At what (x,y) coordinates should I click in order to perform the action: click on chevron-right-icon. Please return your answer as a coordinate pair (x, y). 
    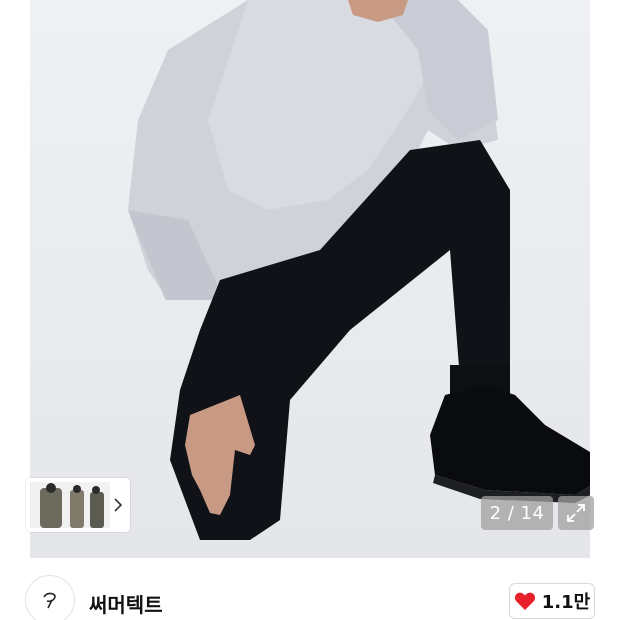
    Looking at the image, I should click on (118, 505).